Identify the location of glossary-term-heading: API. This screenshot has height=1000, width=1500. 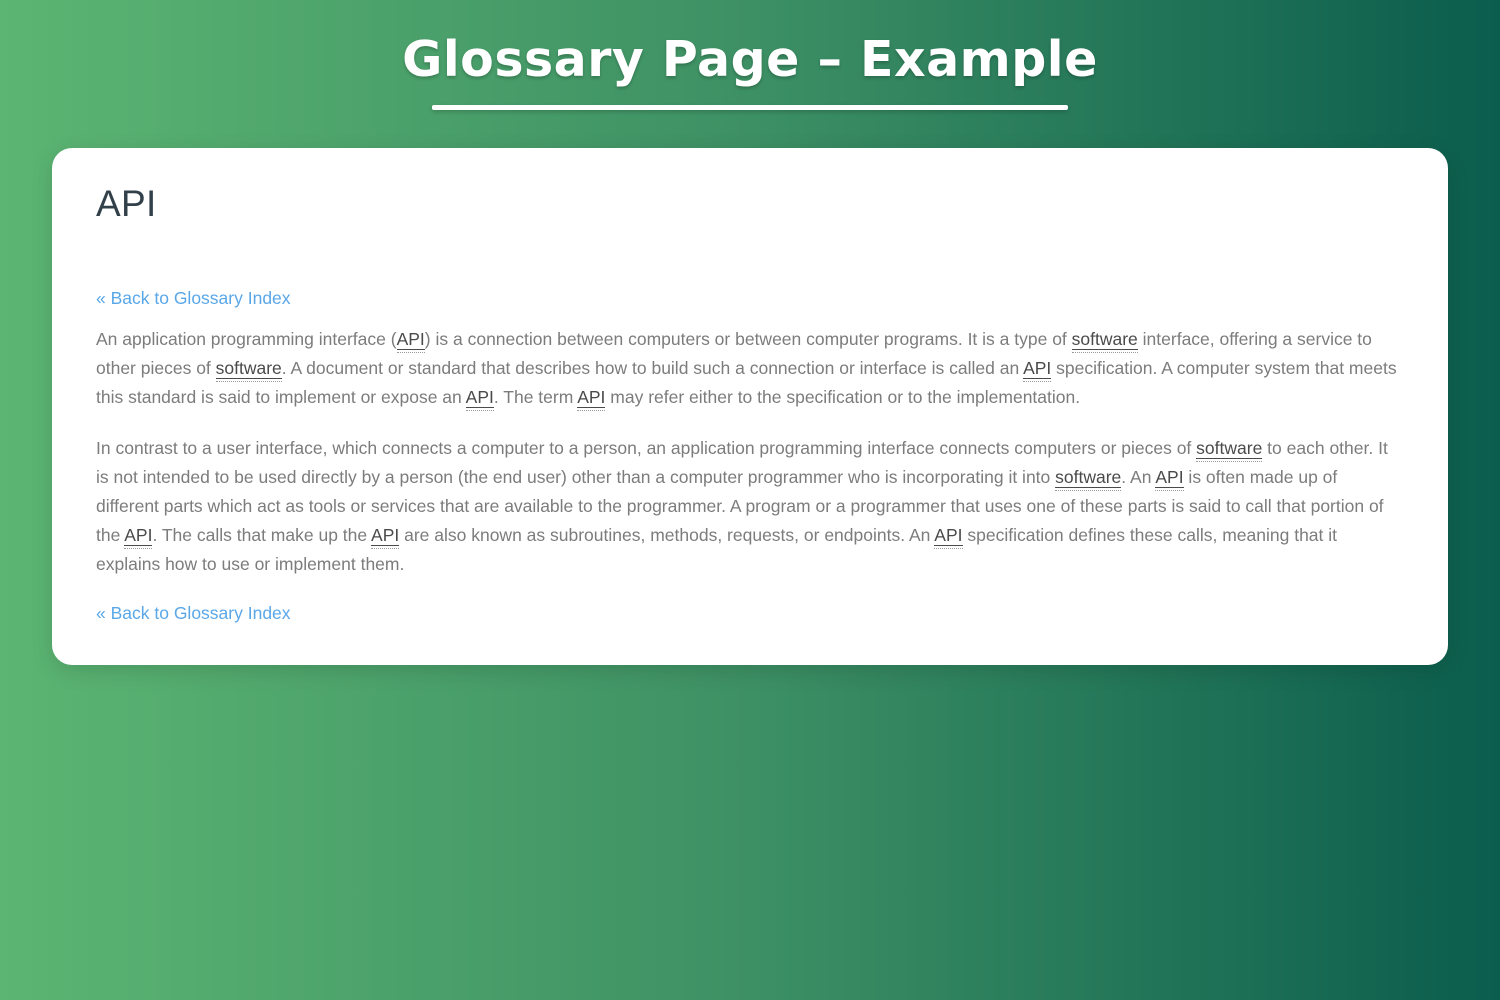
(126, 203).